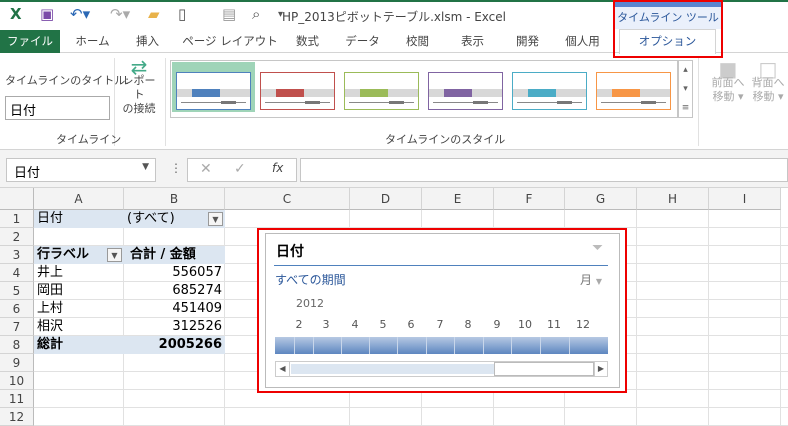 The height and width of the screenshot is (426, 788). I want to click on pivot-row-value: 556057, so click(197, 272).